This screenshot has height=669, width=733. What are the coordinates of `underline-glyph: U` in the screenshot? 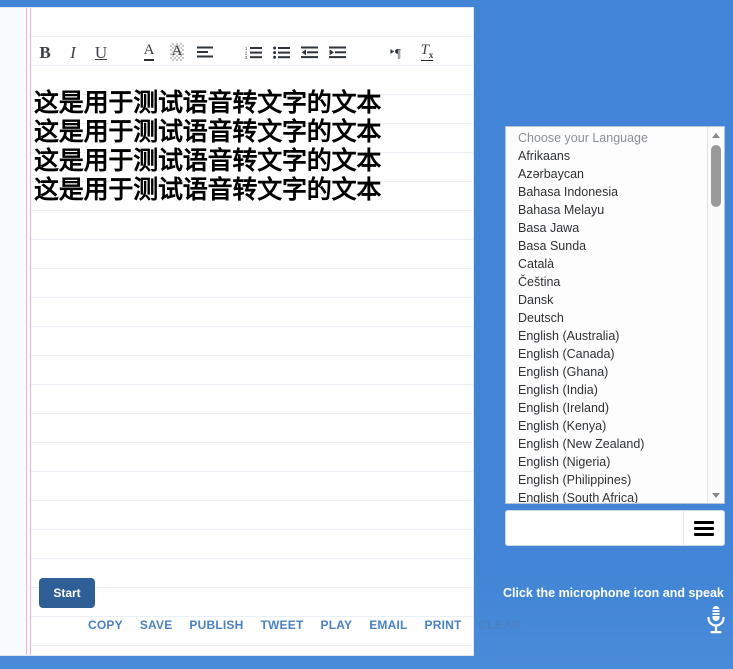 It's located at (101, 52).